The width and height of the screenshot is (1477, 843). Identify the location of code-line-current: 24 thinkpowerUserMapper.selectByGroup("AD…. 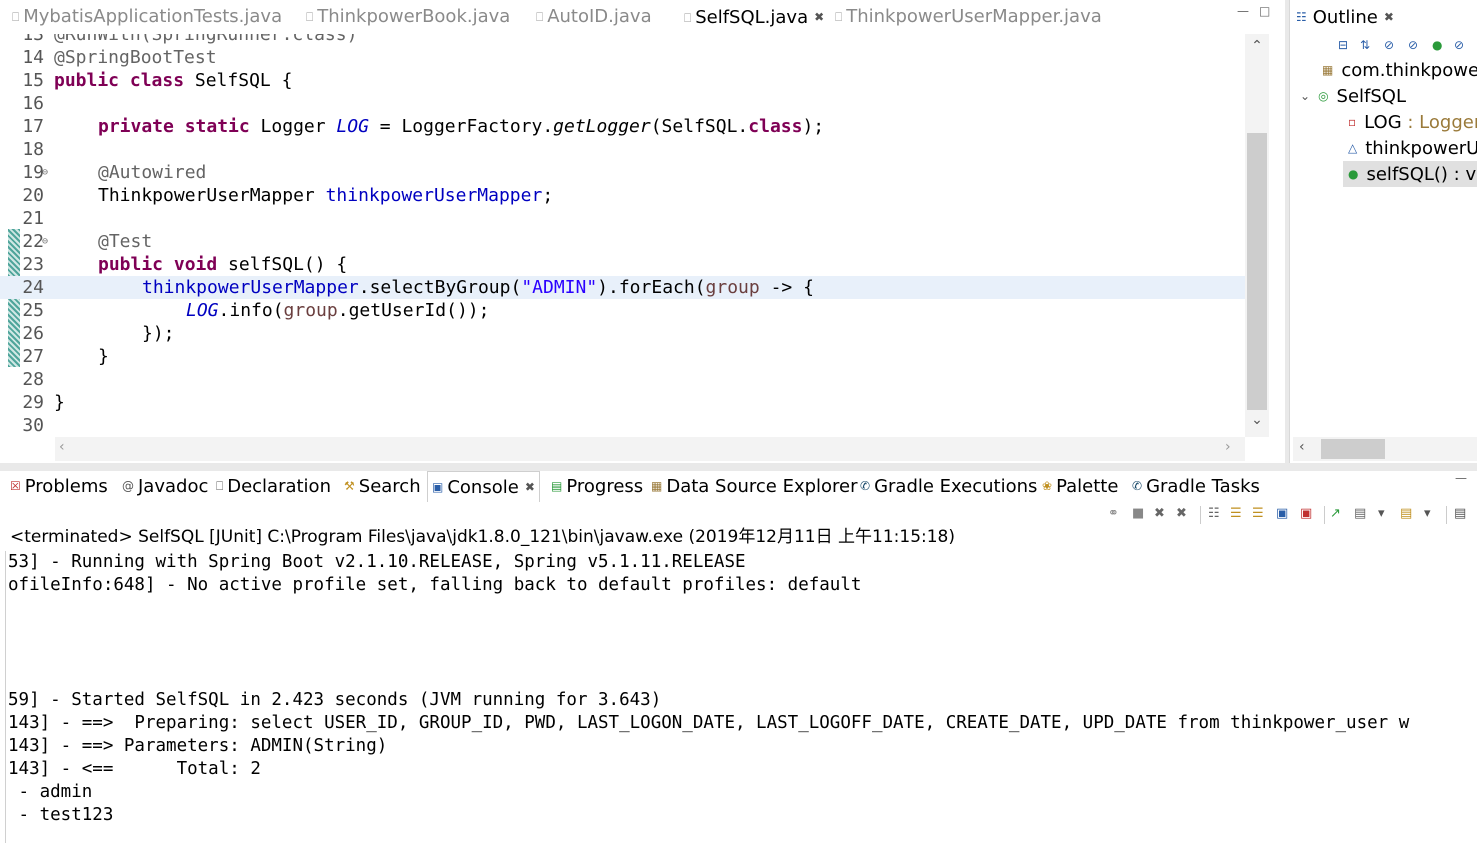
(622, 287).